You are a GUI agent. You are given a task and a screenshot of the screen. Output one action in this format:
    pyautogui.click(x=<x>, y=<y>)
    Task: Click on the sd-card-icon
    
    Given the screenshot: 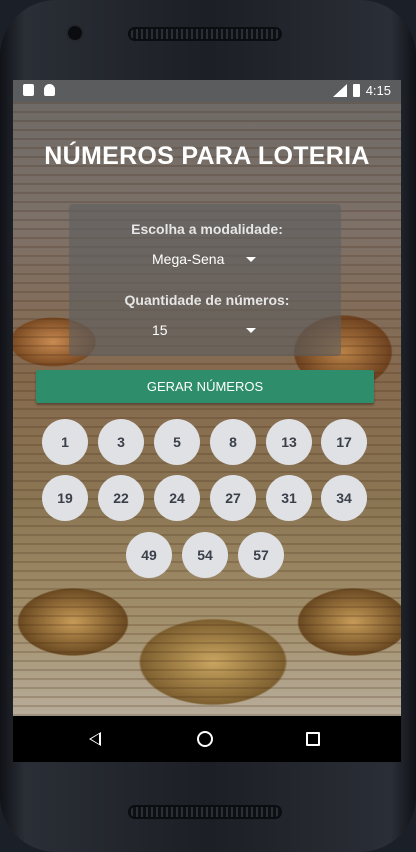 What is the action you would take?
    pyautogui.click(x=28, y=90)
    